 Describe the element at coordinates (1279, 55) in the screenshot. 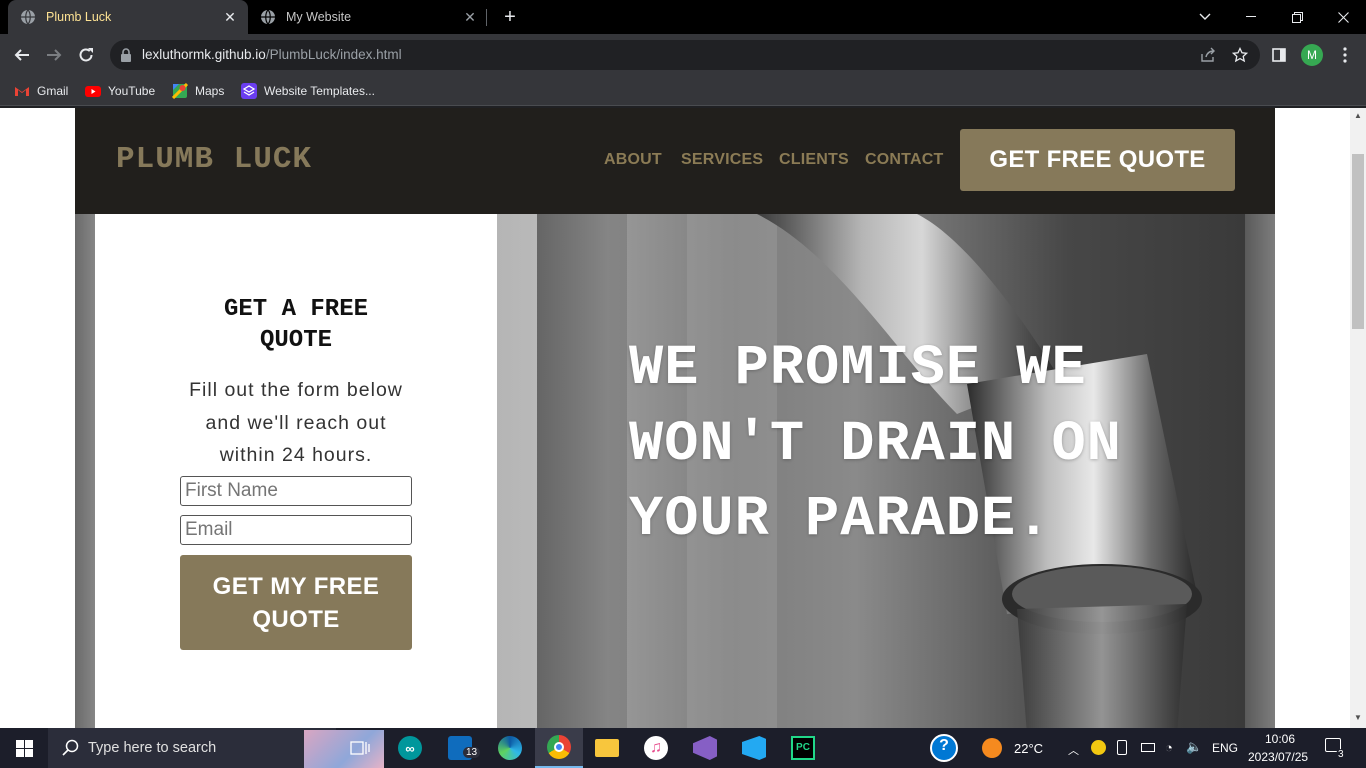

I see `side-panel-icon` at that location.